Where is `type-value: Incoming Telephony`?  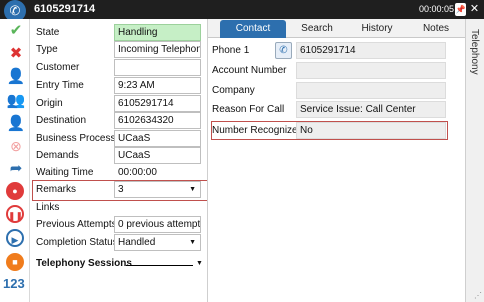
type-value: Incoming Telephony is located at coordinates (157, 49).